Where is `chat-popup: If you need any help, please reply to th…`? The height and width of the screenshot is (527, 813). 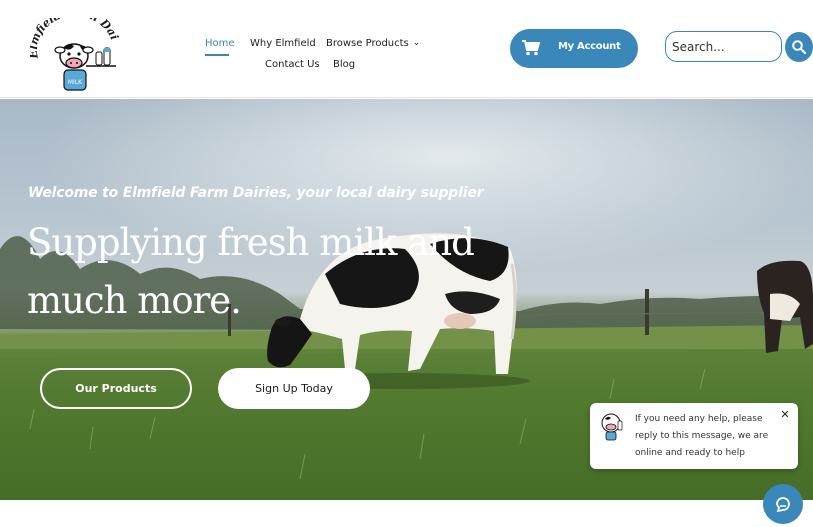 chat-popup: If you need any help, please reply to th… is located at coordinates (694, 436).